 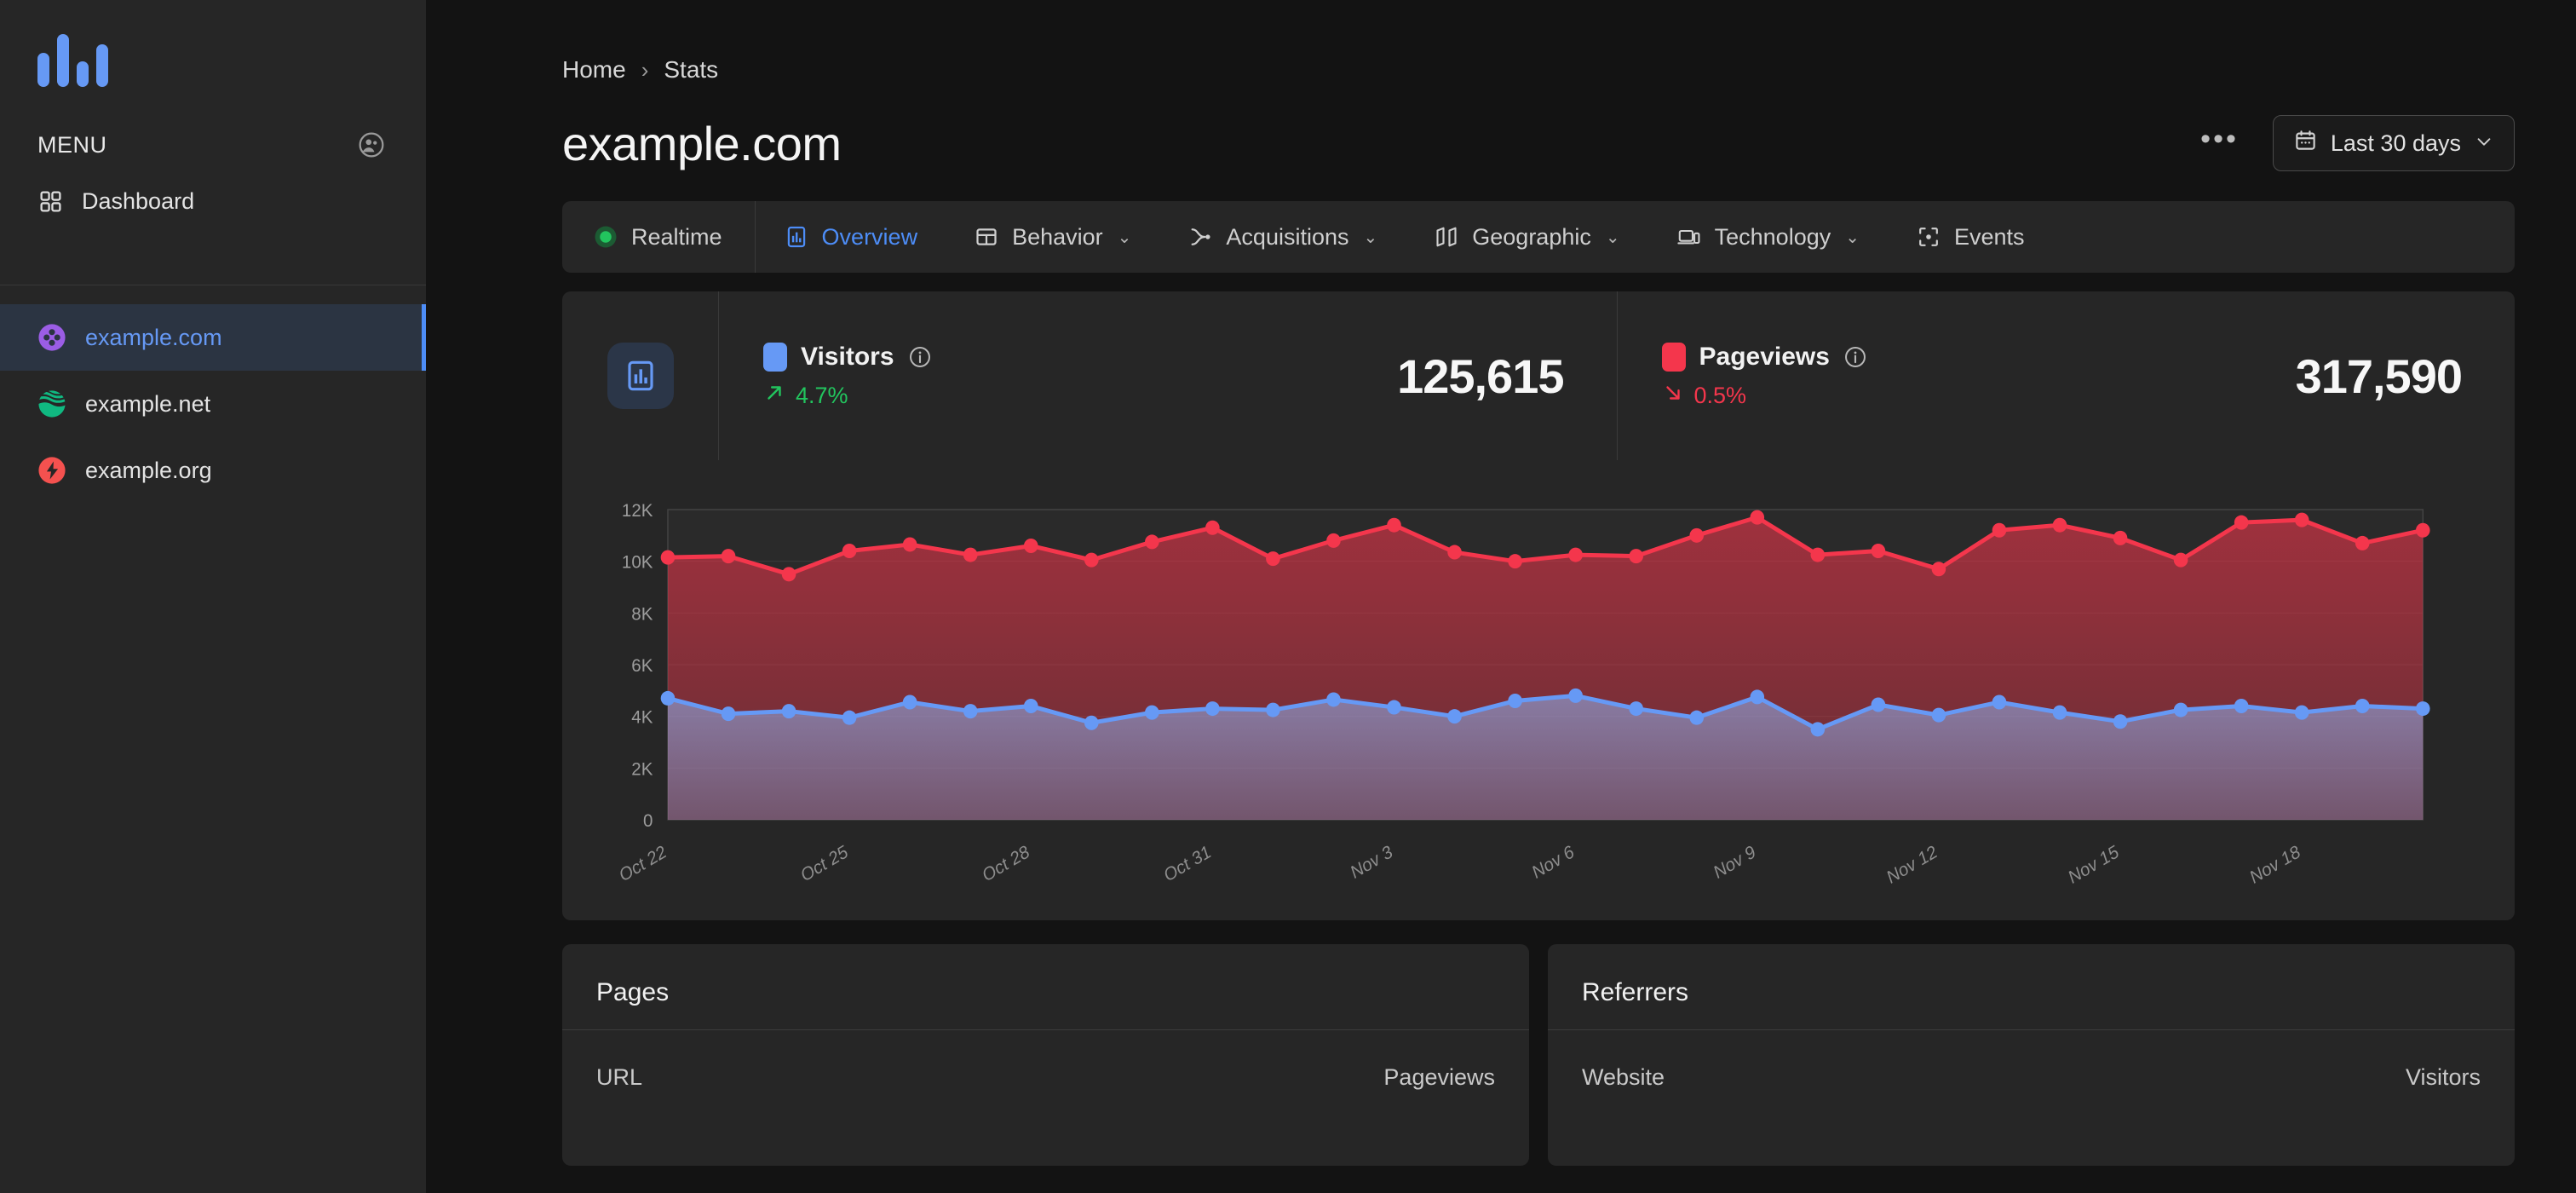 What do you see at coordinates (2066, 375) in the screenshot?
I see `metric-card-pageviews: Pageviews 0.5% 317,590` at bounding box center [2066, 375].